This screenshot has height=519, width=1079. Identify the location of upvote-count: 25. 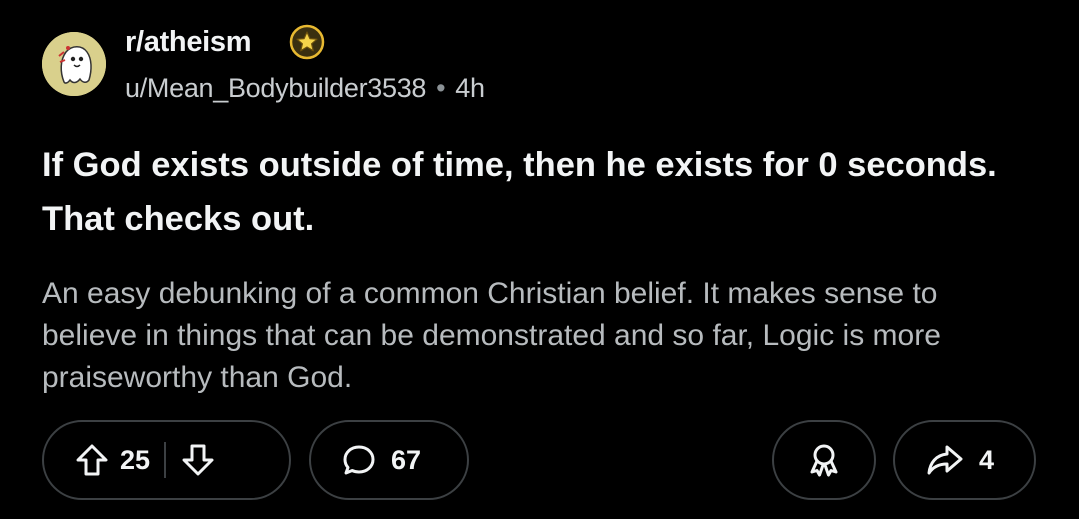
(135, 459).